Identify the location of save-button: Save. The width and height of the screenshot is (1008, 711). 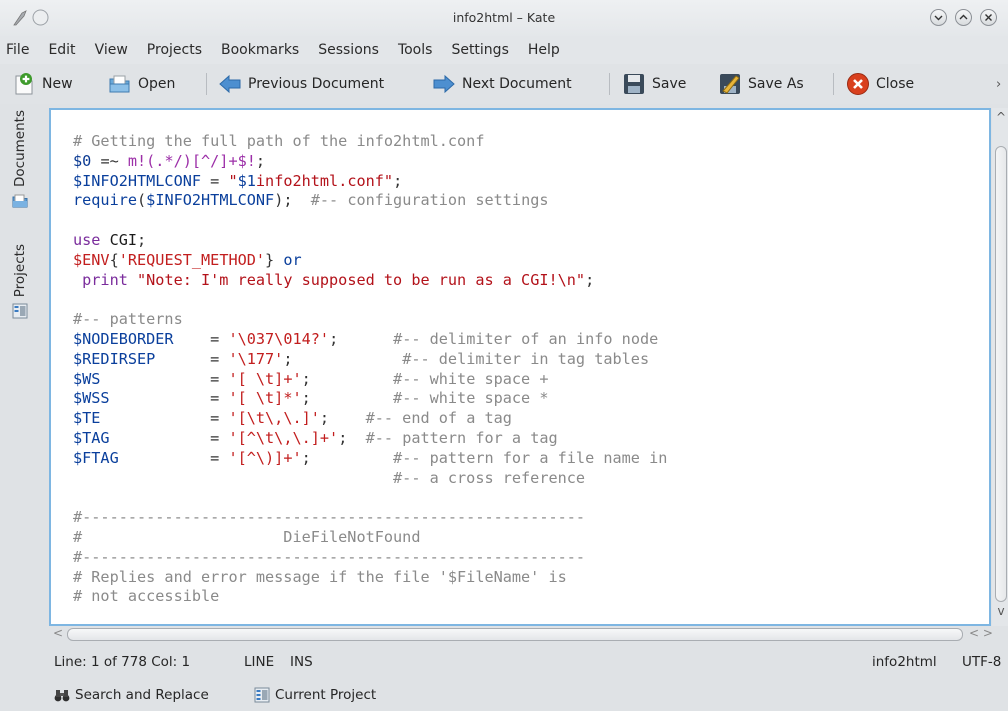
(654, 84).